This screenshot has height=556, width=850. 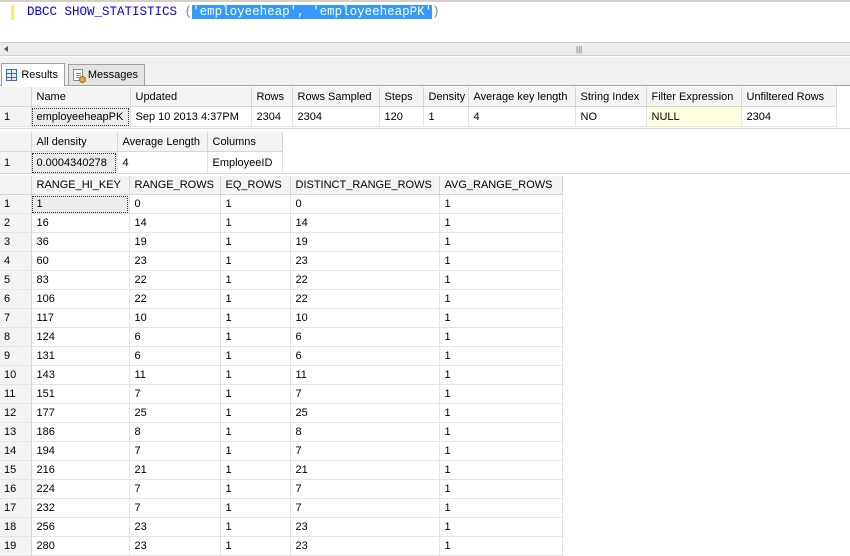 I want to click on query-argument-selected: 'employeeheap', 'employeeheapPK', so click(x=312, y=12).